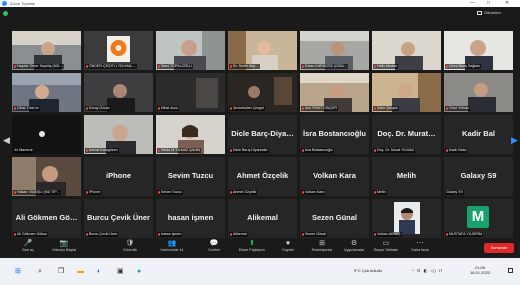  Describe the element at coordinates (507, 3) in the screenshot. I see `close-button: ✕` at that location.